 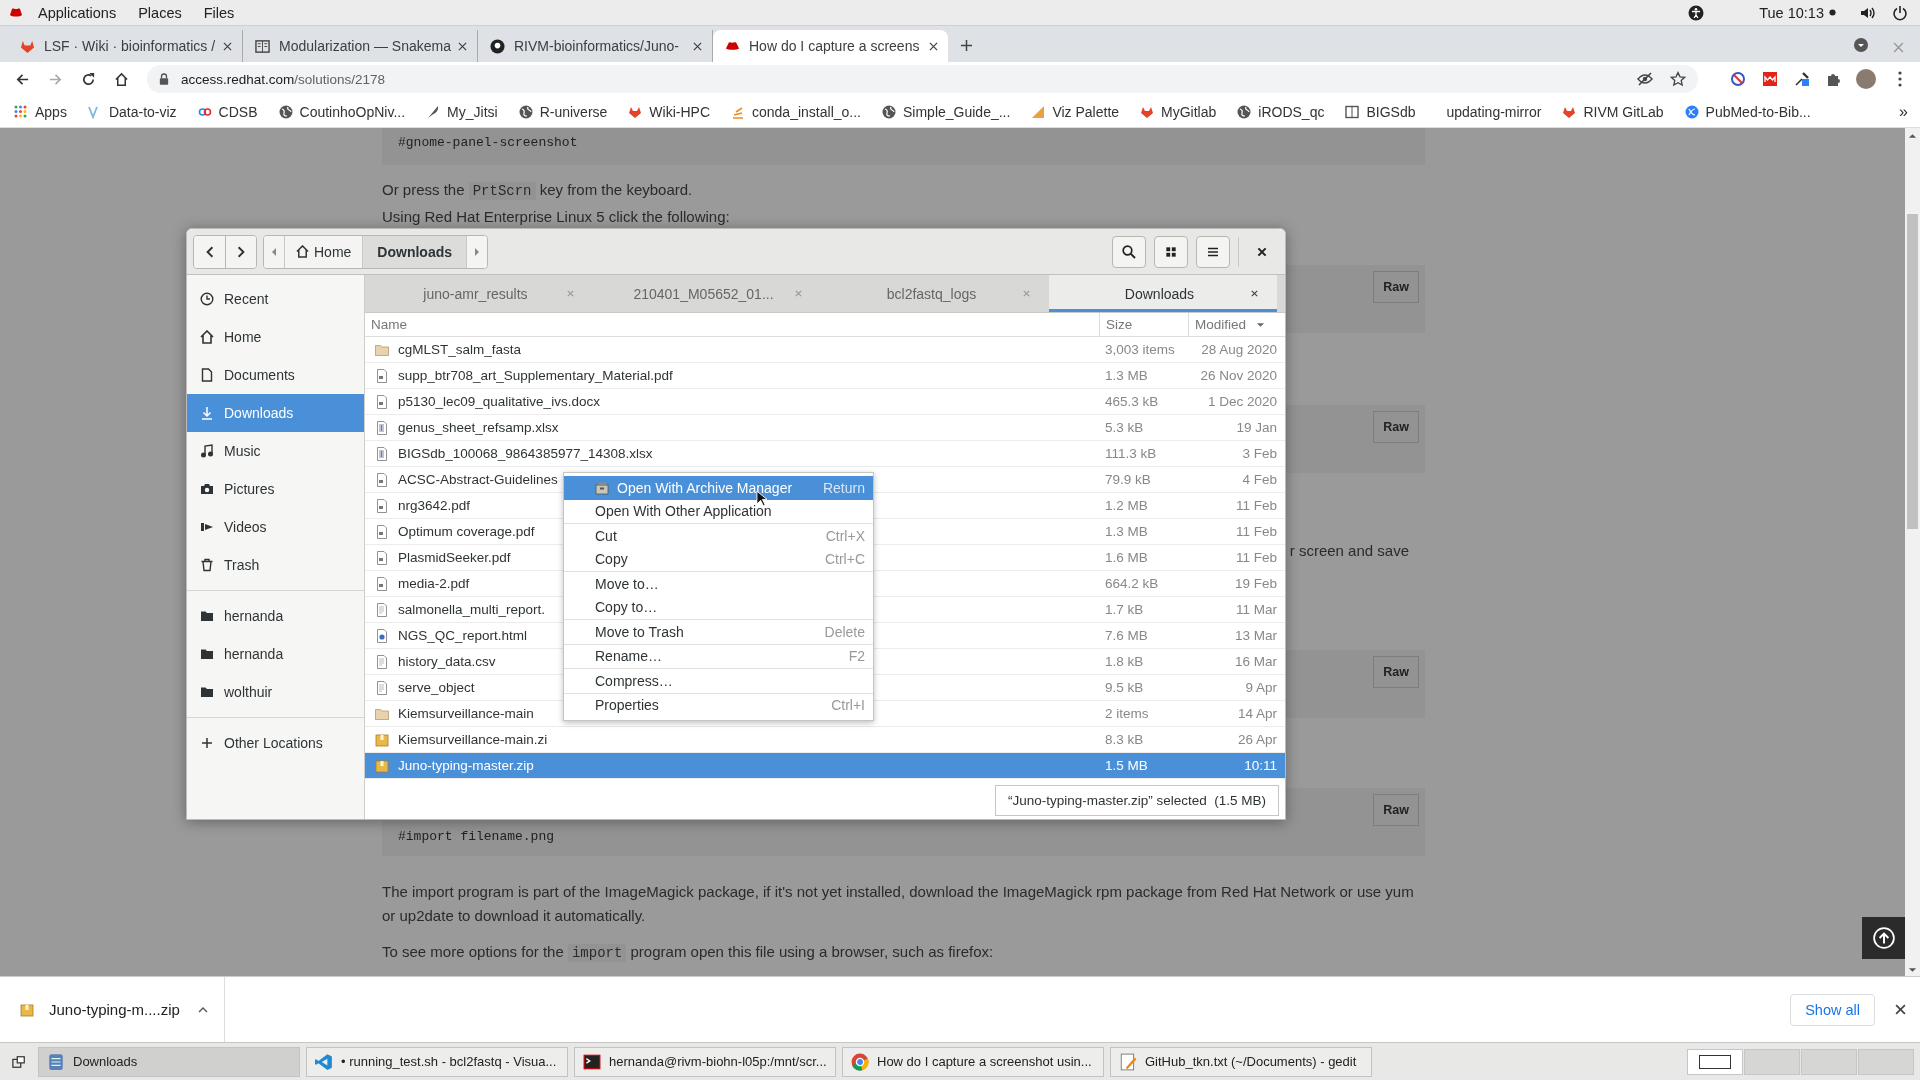 I want to click on clock: Tue 10:13, so click(x=1791, y=12).